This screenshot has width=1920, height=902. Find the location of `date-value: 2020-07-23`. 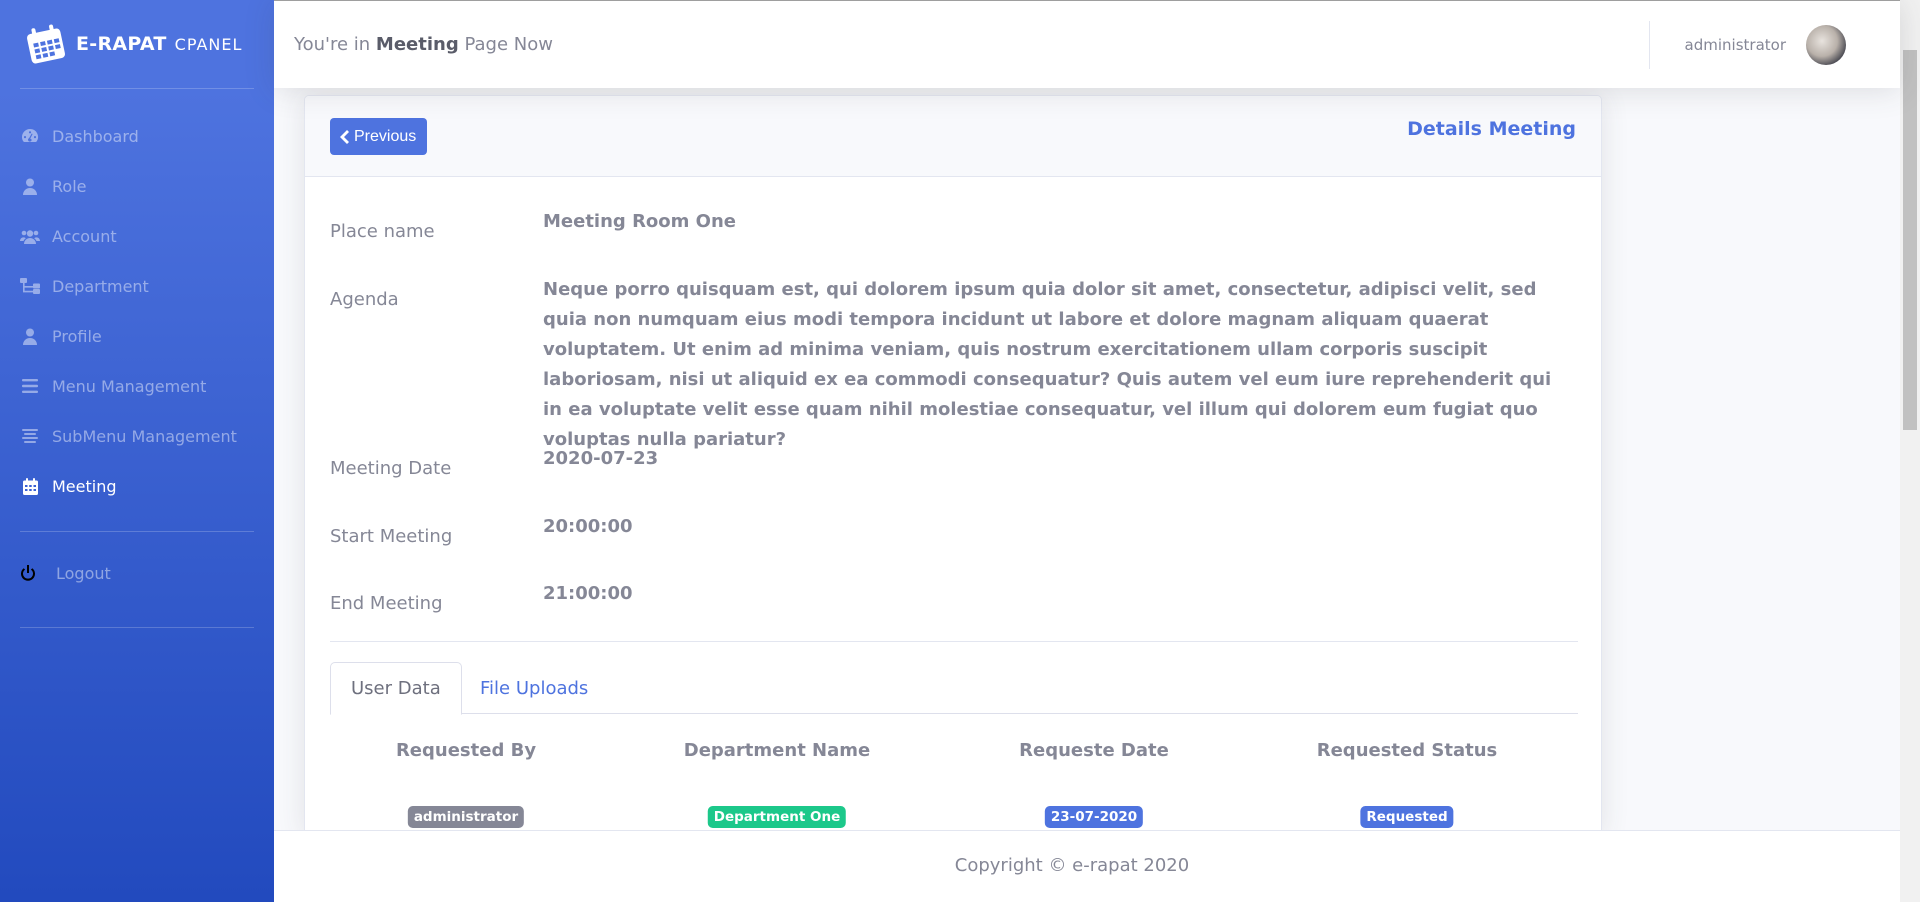

date-value: 2020-07-23 is located at coordinates (601, 458).